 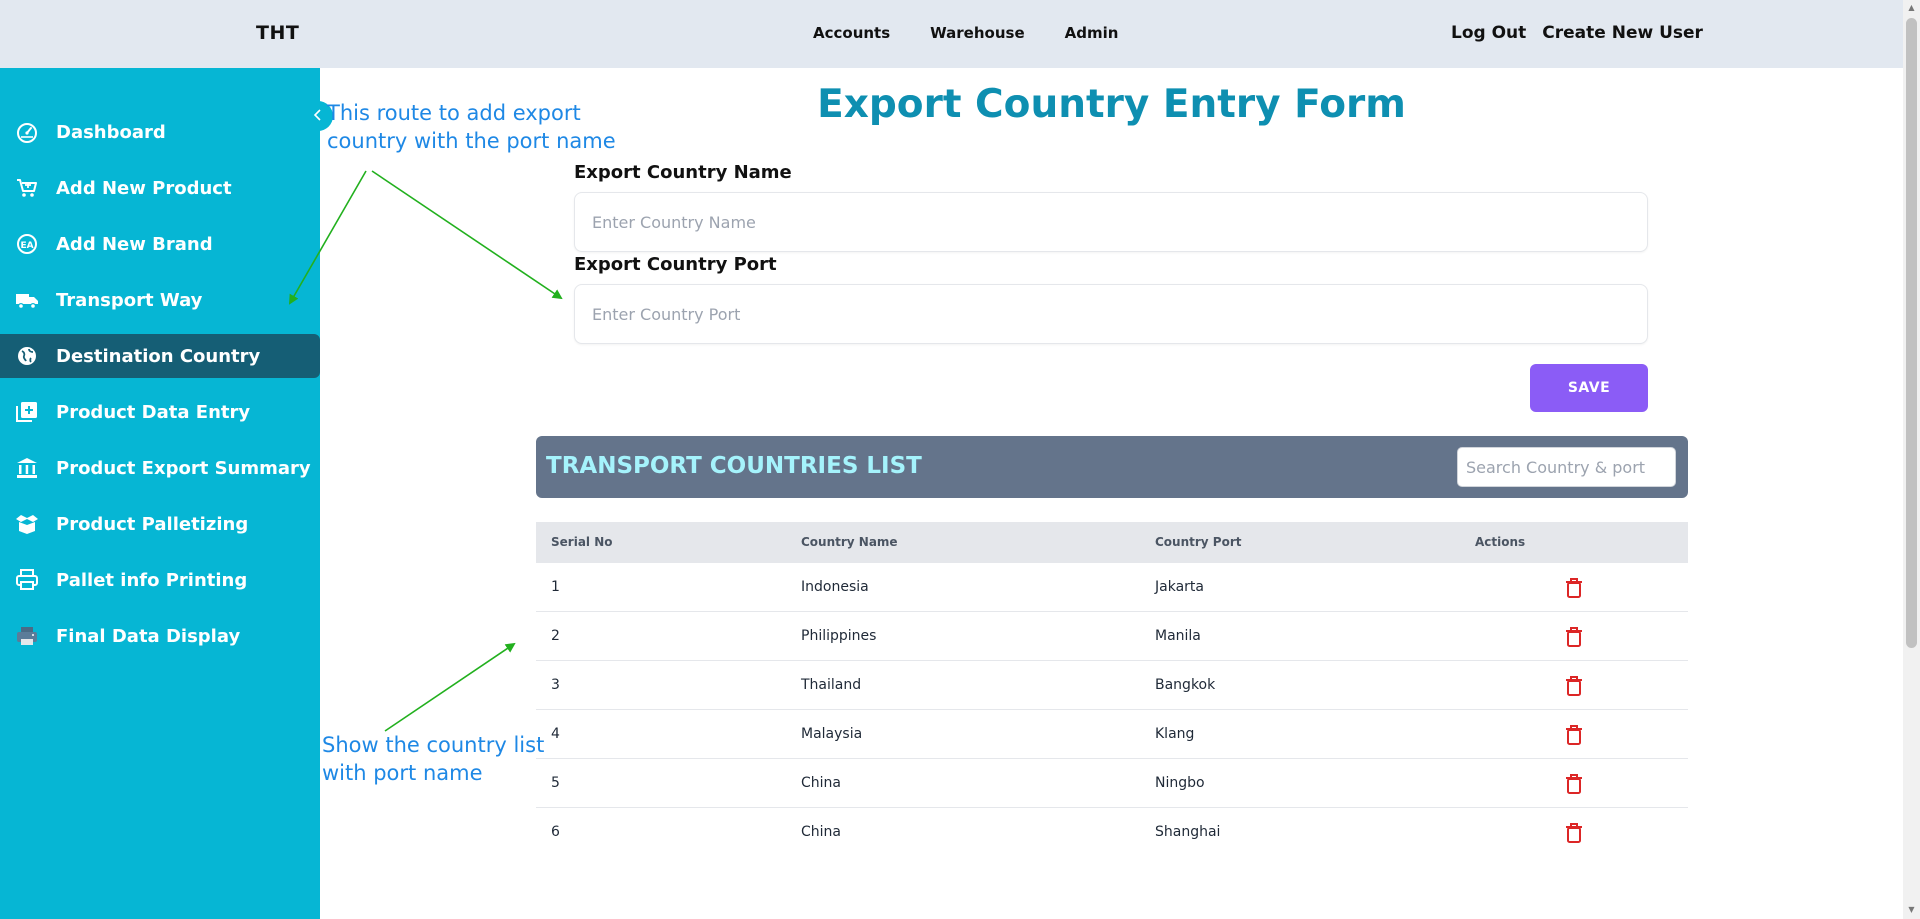 I want to click on cell-port: Manila, so click(x=1178, y=636).